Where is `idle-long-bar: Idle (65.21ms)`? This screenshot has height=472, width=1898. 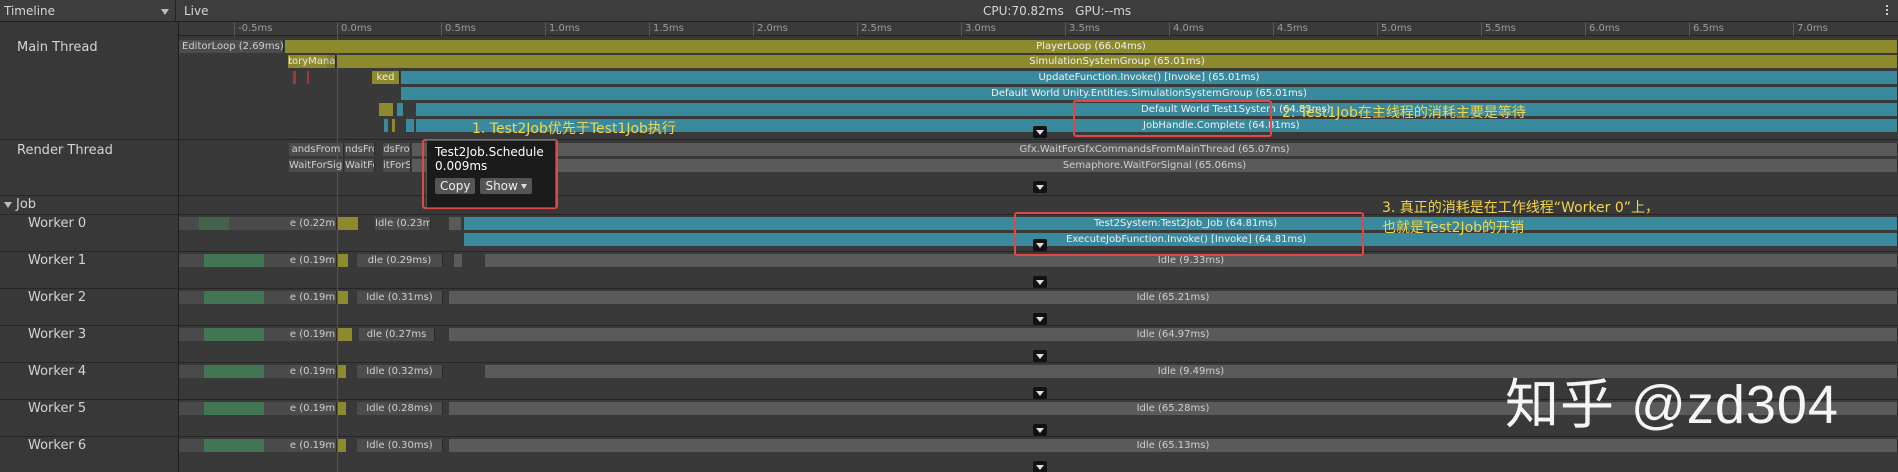 idle-long-bar: Idle (65.21ms) is located at coordinates (1173, 297).